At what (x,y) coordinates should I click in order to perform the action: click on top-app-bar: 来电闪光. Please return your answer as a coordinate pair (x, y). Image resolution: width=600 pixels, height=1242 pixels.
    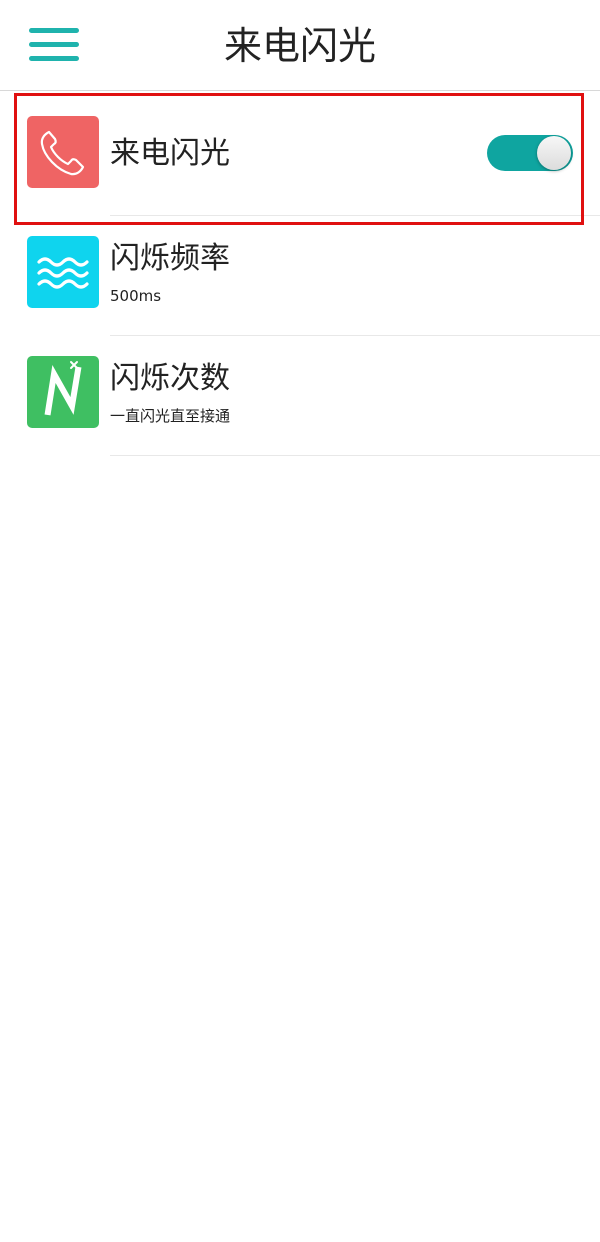
    Looking at the image, I should click on (300, 45).